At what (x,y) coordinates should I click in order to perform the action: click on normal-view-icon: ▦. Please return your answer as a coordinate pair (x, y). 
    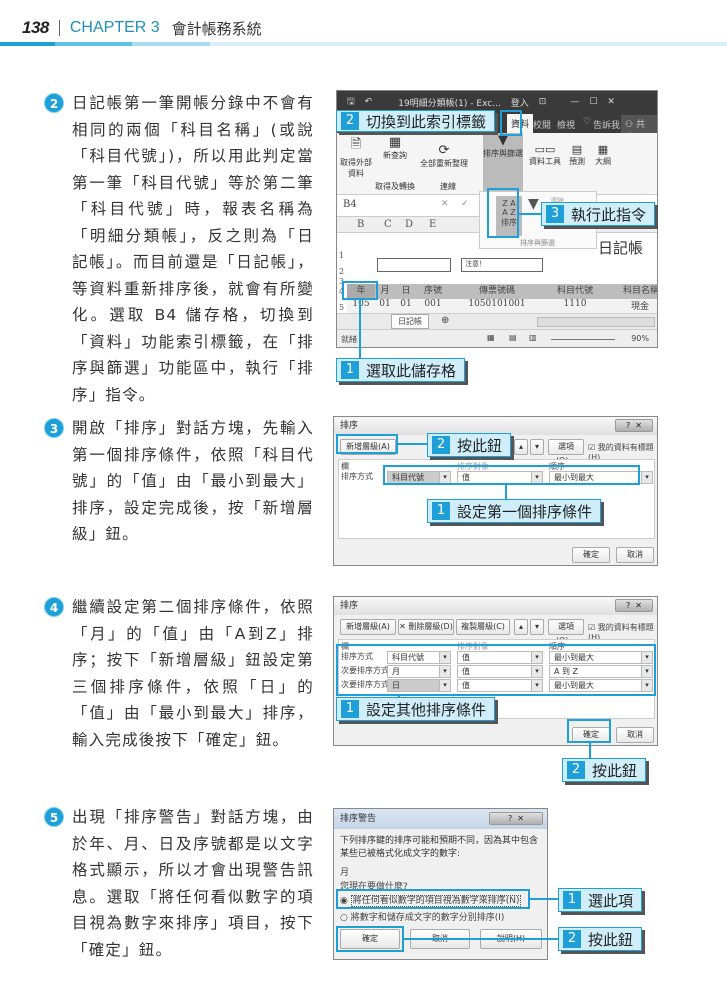
    Looking at the image, I should click on (491, 337).